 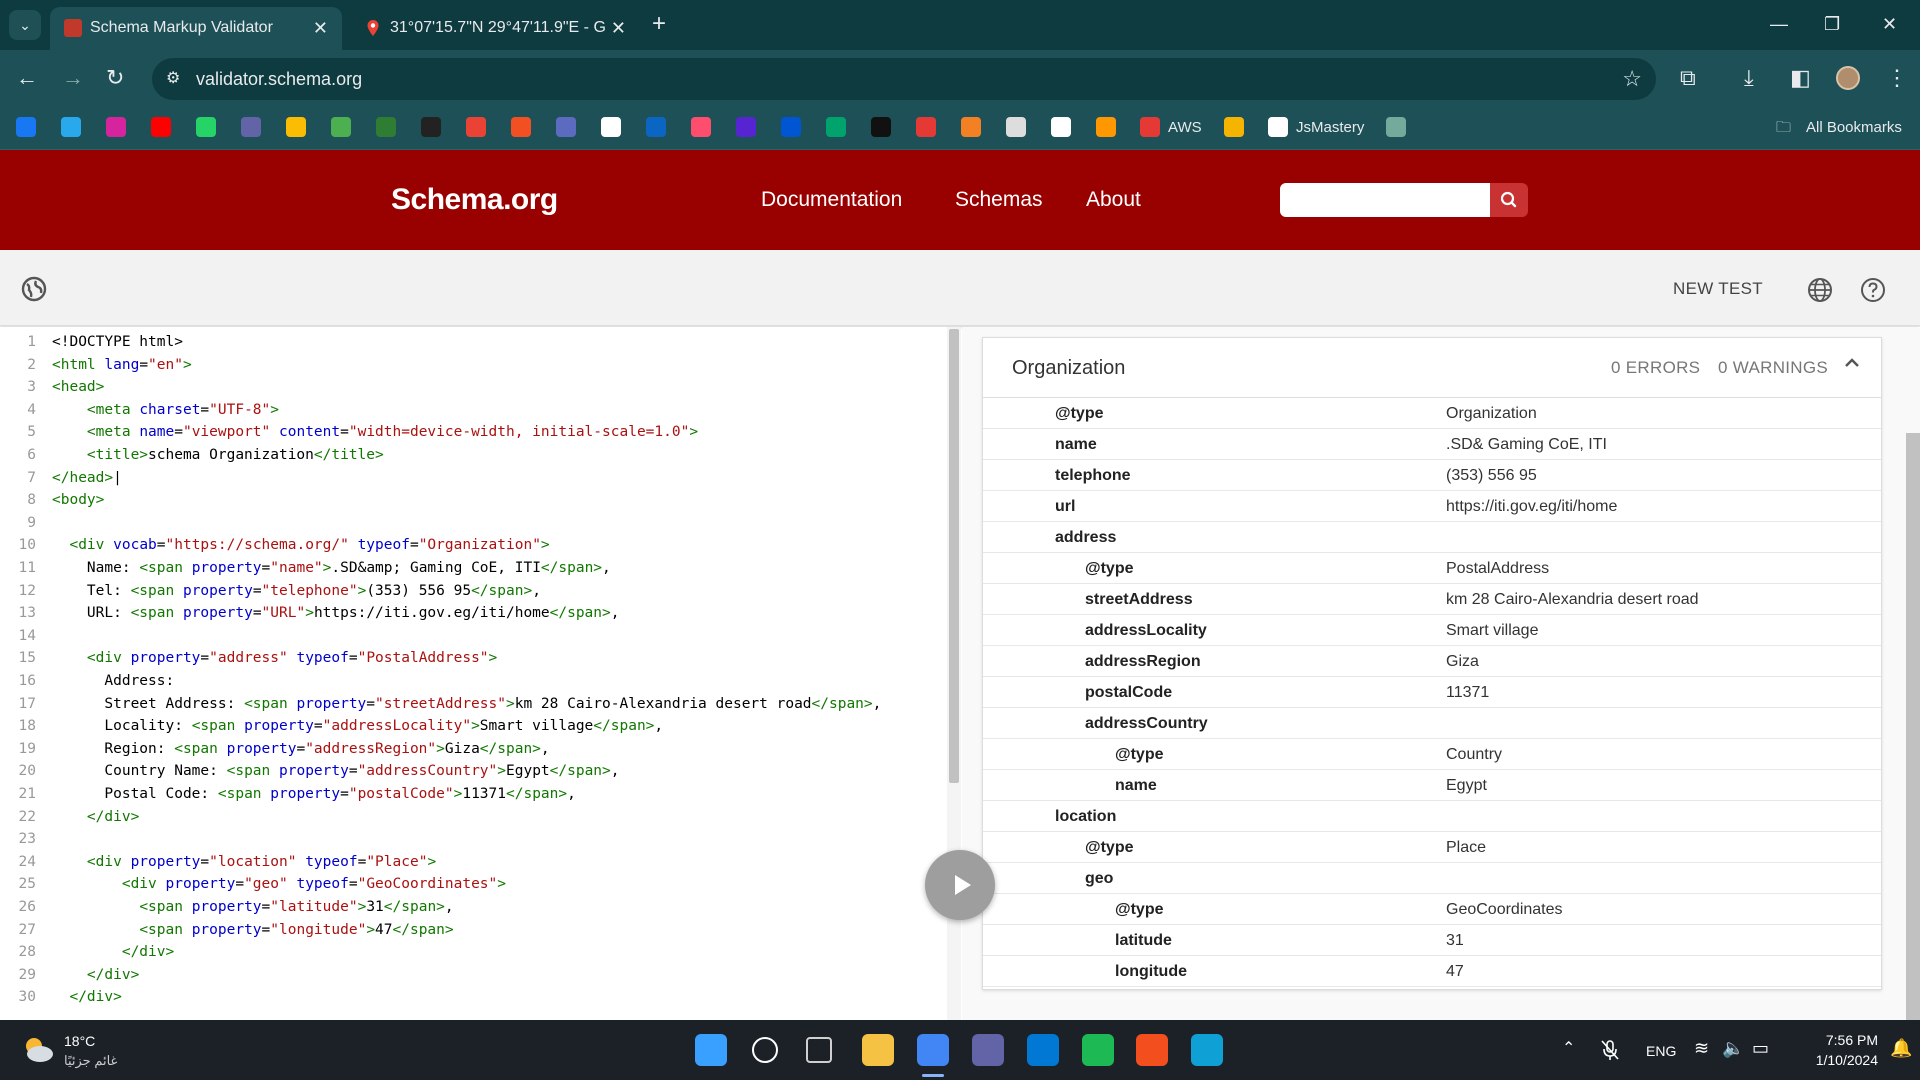 What do you see at coordinates (1718, 289) in the screenshot?
I see `new-test-button: NEW TEST` at bounding box center [1718, 289].